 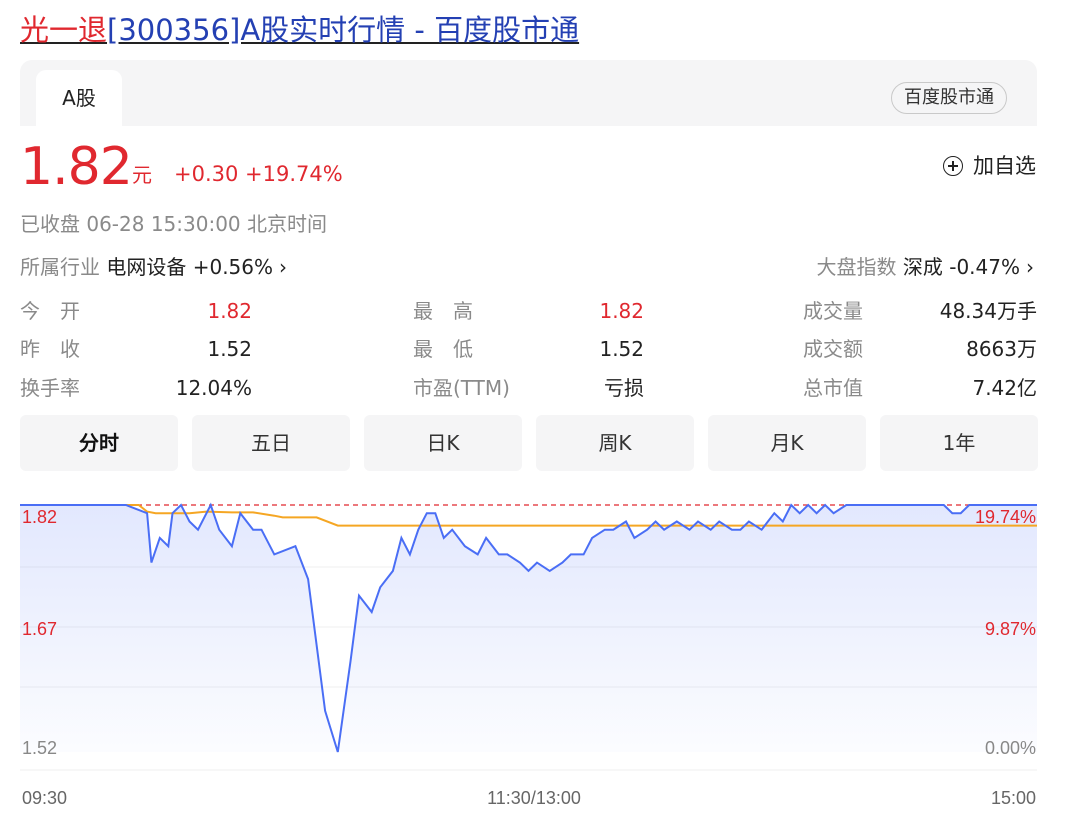 I want to click on period-tab-monthly: 月K, so click(x=787, y=443).